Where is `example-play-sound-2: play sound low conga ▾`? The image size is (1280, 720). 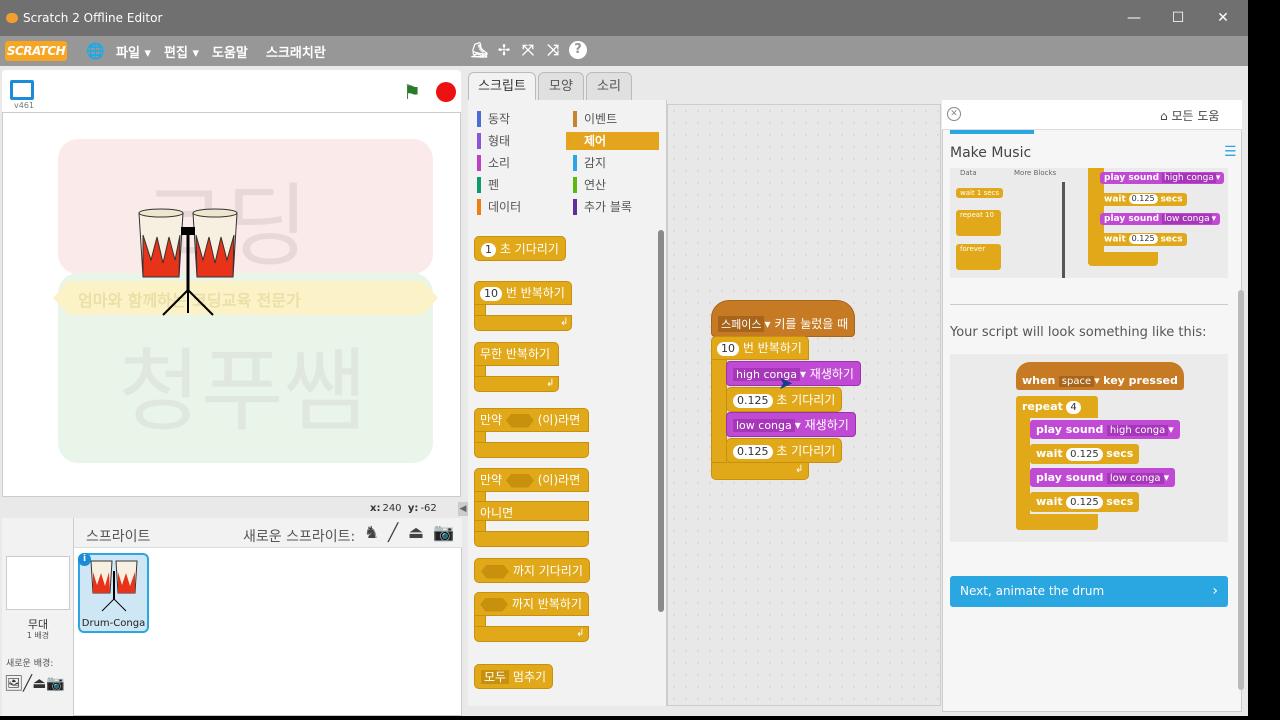 example-play-sound-2: play sound low conga ▾ is located at coordinates (1103, 477).